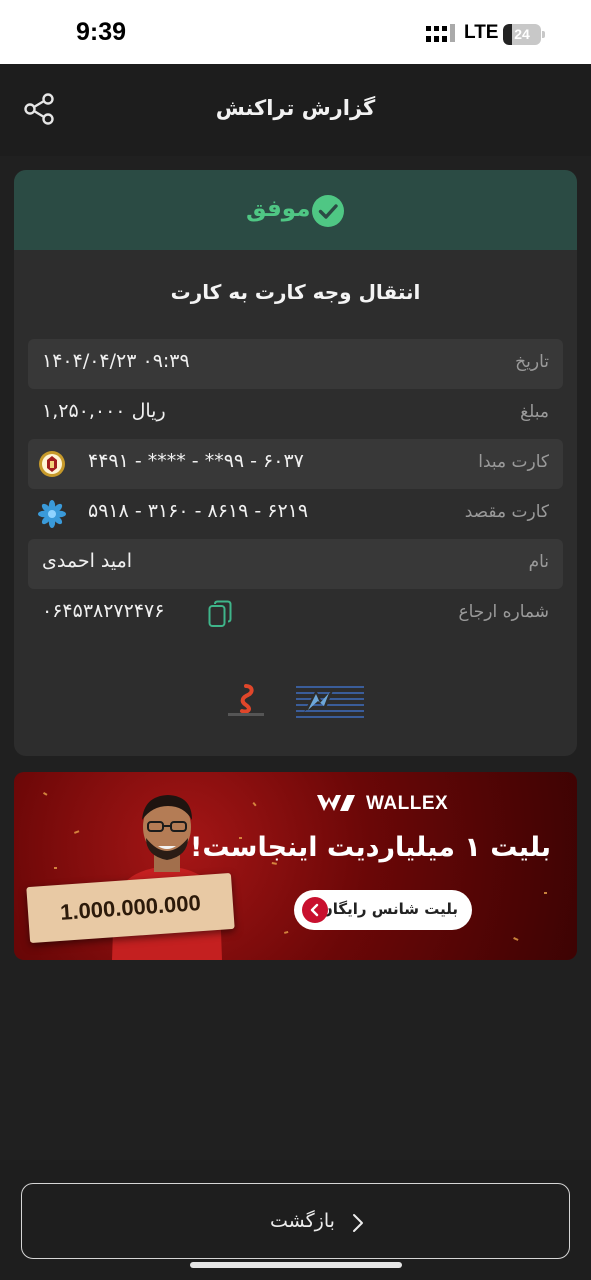 The width and height of the screenshot is (591, 1280). Describe the element at coordinates (52, 464) in the screenshot. I see `bank-melli-logo-icon` at that location.